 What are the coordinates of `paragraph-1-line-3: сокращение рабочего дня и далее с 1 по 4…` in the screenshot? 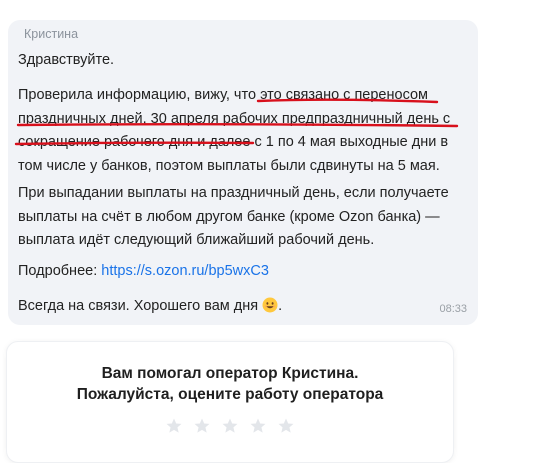 It's located at (244, 143).